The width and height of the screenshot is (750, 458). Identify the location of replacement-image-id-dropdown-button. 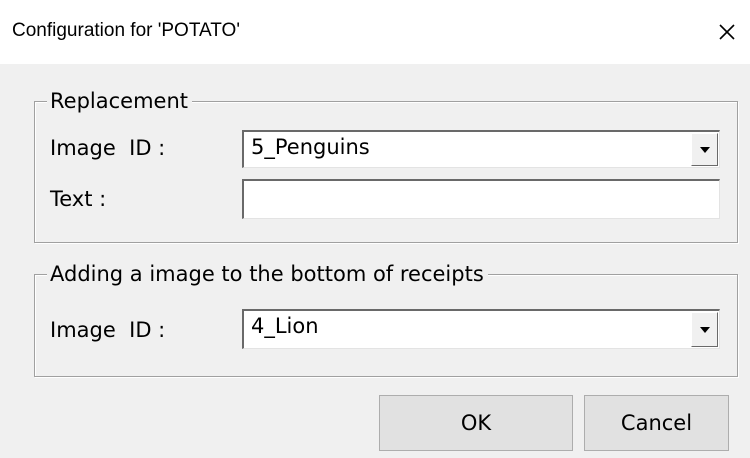
(704, 149).